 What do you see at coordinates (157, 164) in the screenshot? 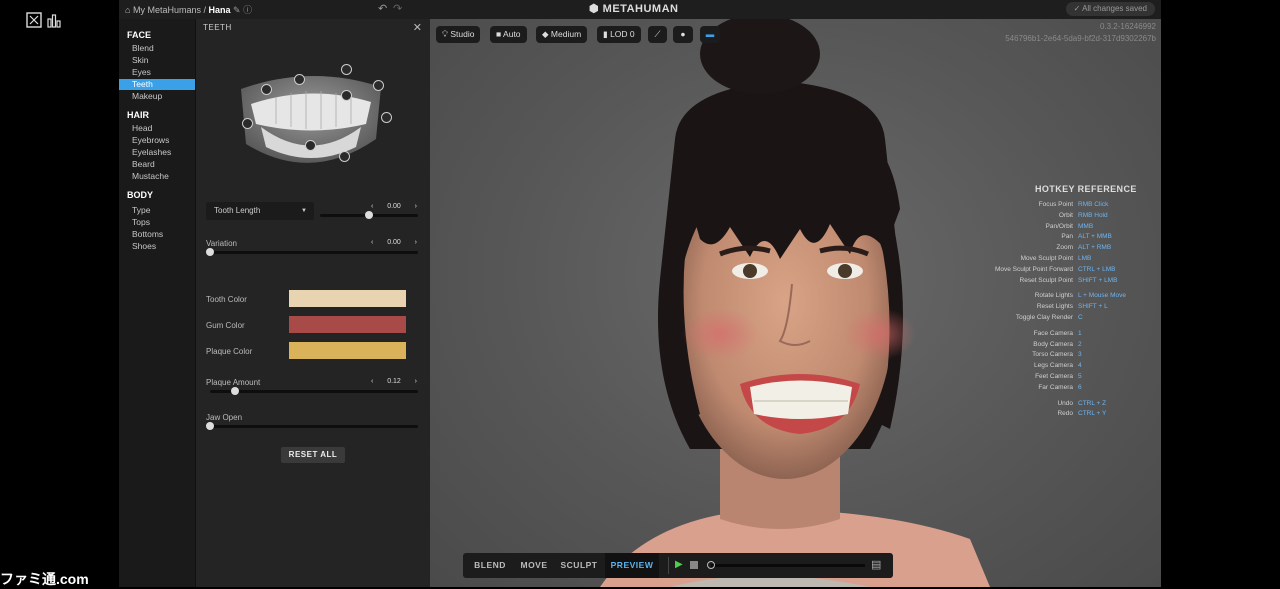
I see `nav-item-beard: Beard` at bounding box center [157, 164].